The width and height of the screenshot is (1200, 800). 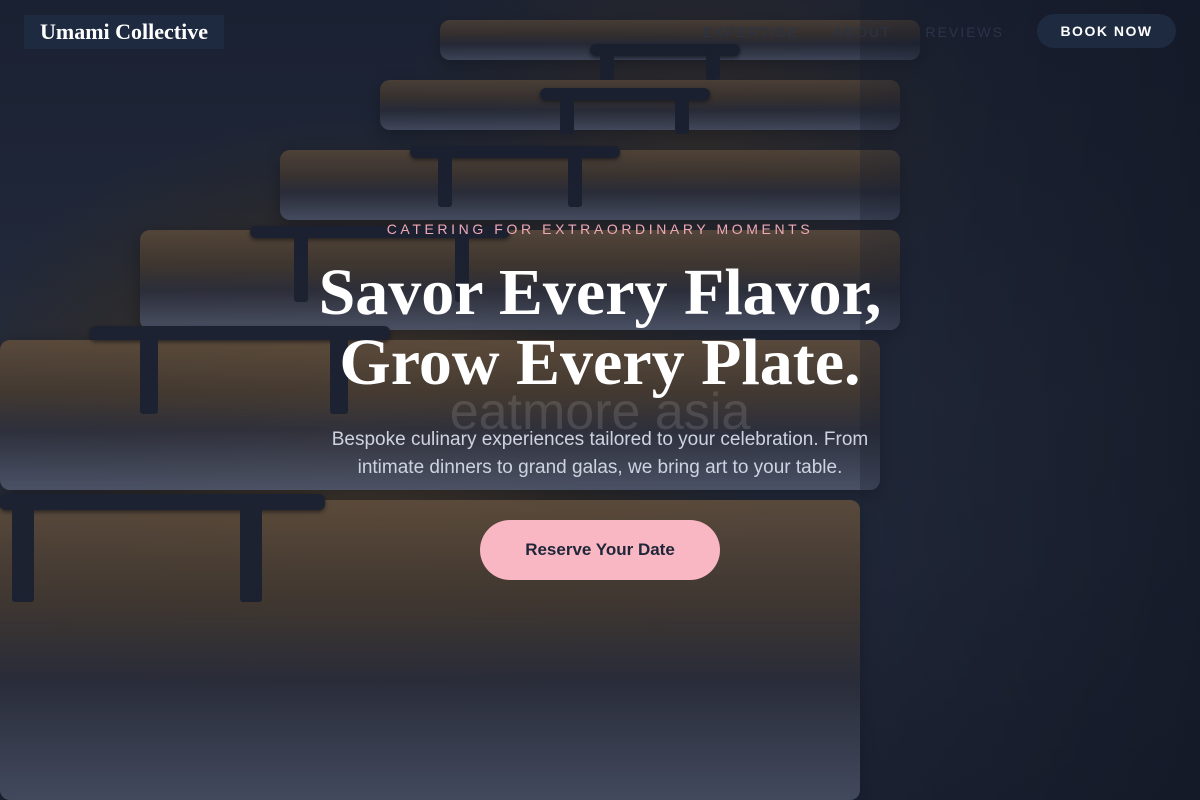 I want to click on hero-headline-line-1: Savor Every Flavor,, so click(x=600, y=292).